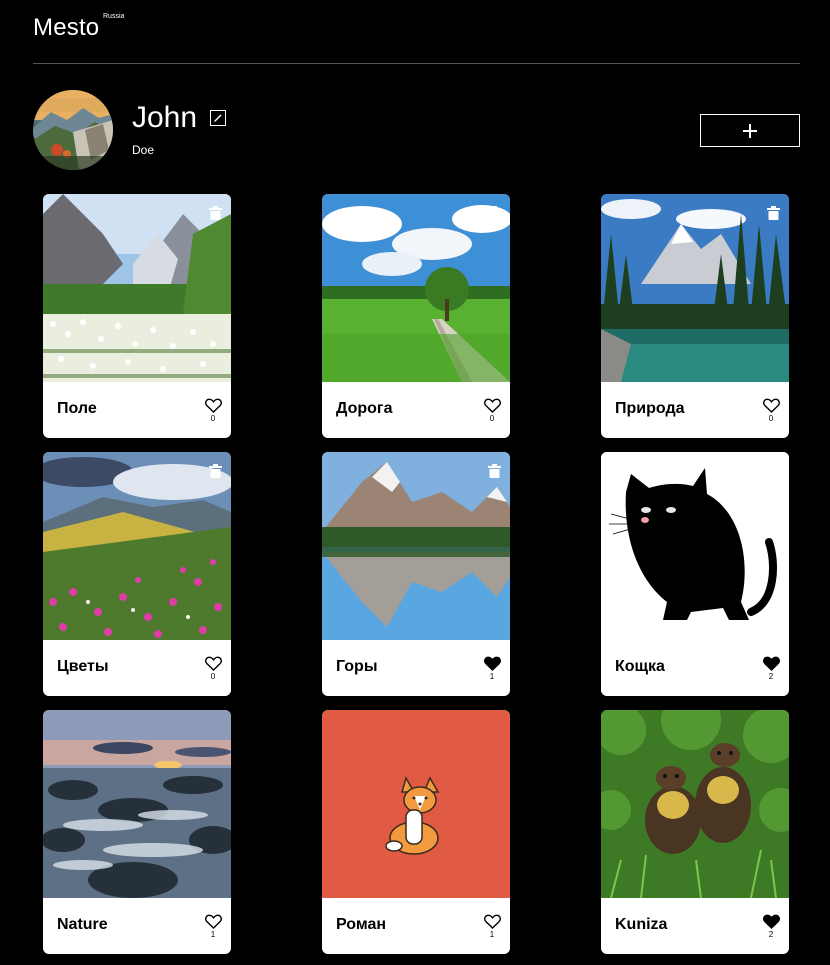 The image size is (830, 965). Describe the element at coordinates (137, 546) in the screenshot. I see `card-image-flowers` at that location.